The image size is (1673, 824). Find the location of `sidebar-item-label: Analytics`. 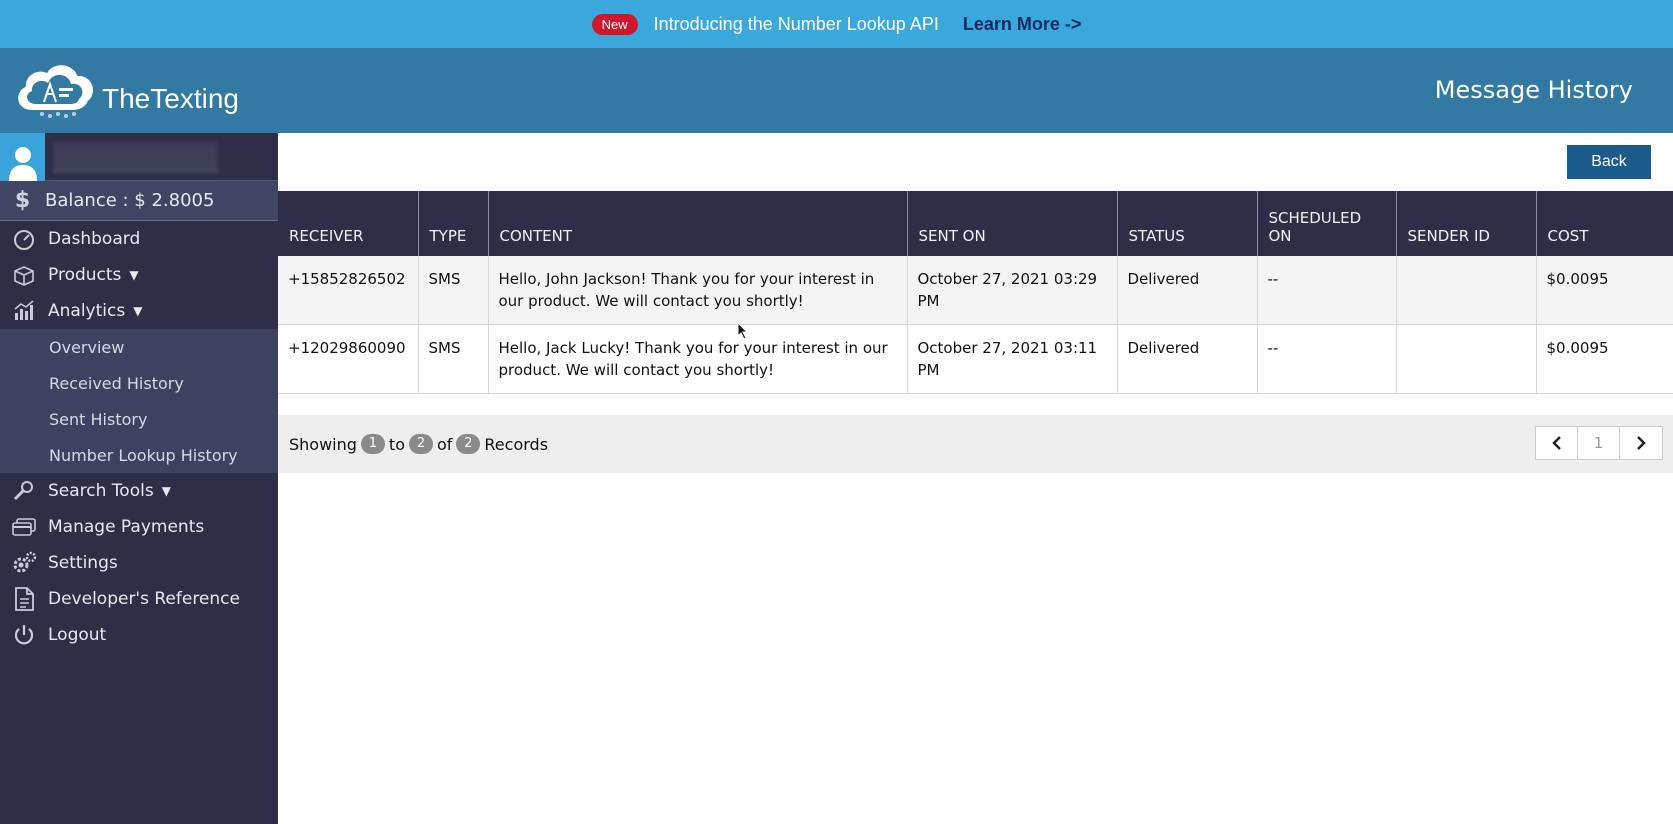

sidebar-item-label: Analytics is located at coordinates (87, 311).